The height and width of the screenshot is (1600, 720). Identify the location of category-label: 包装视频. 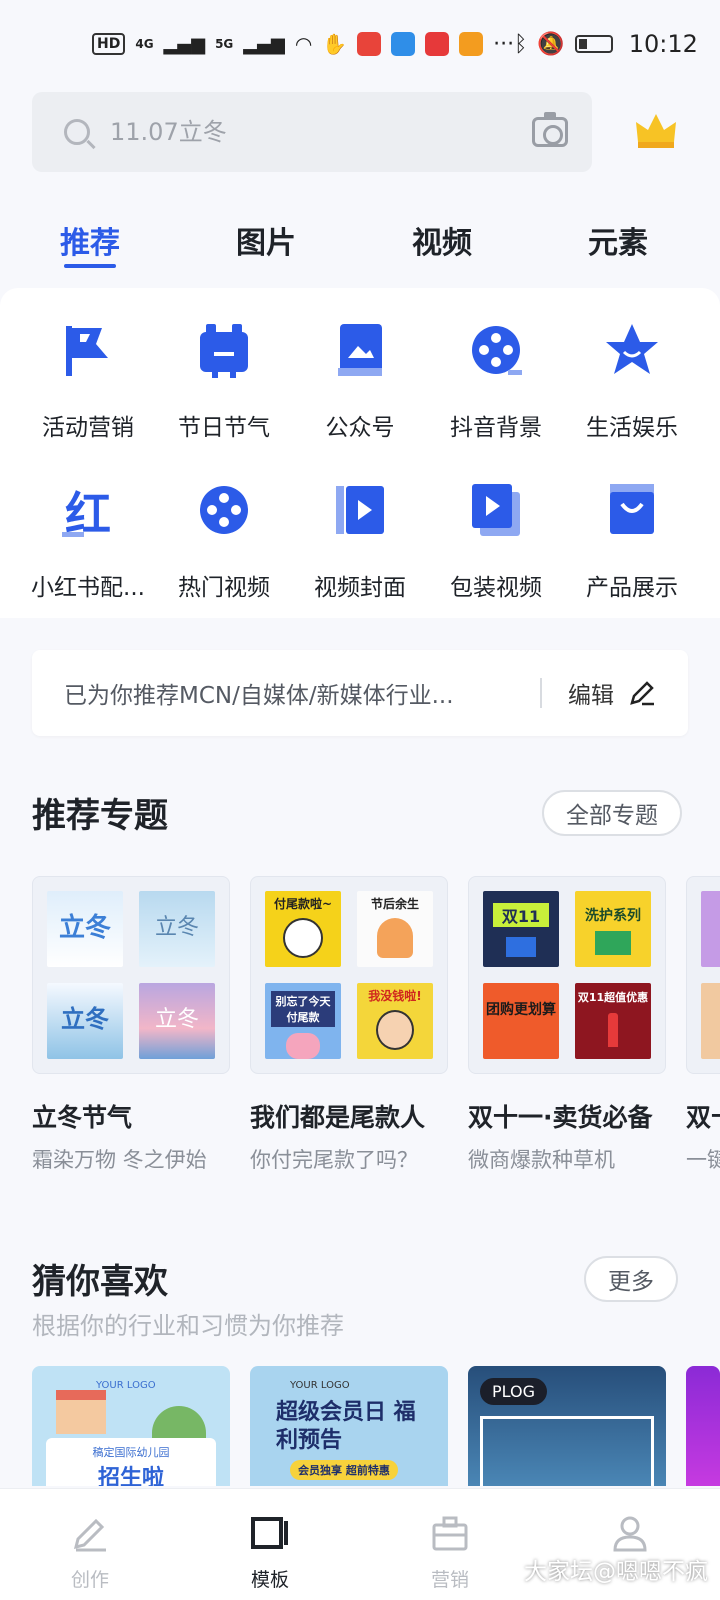
(496, 588).